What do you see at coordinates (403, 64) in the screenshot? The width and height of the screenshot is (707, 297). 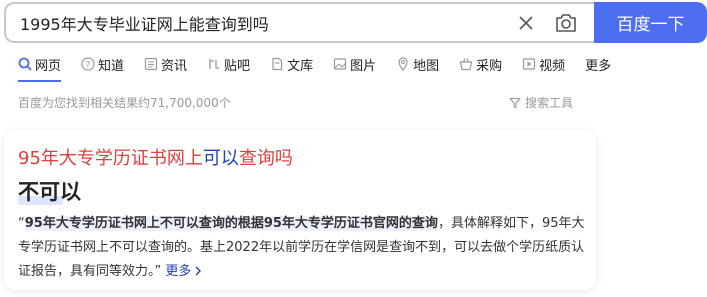 I see `map-pin-icon` at bounding box center [403, 64].